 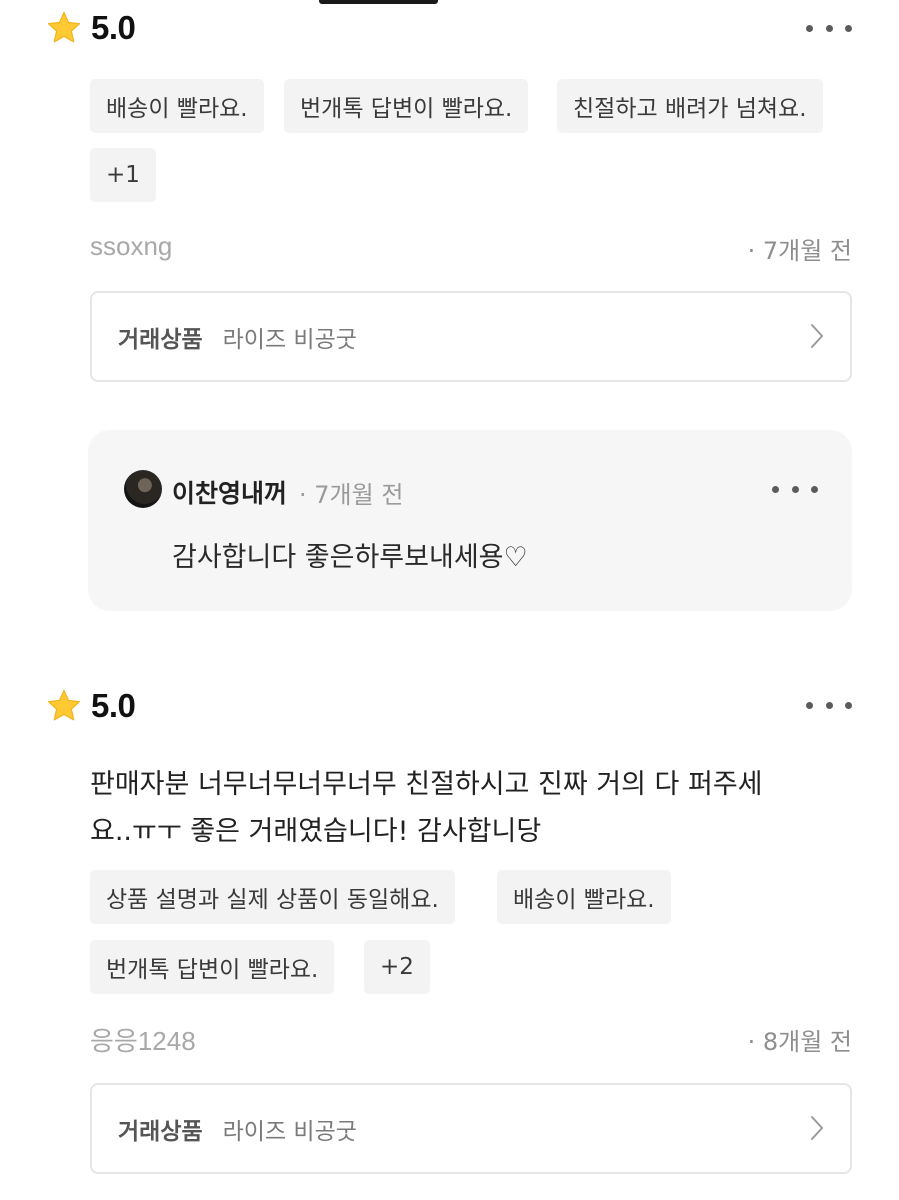 What do you see at coordinates (690, 106) in the screenshot?
I see `review-tag: 친절하고 배려가 넘쳐요.` at bounding box center [690, 106].